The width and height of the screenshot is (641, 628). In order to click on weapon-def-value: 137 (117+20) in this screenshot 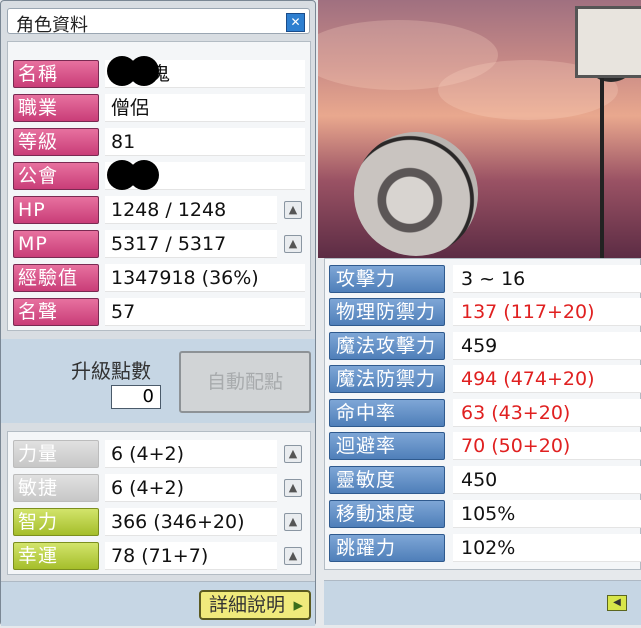, I will do `click(547, 312)`.